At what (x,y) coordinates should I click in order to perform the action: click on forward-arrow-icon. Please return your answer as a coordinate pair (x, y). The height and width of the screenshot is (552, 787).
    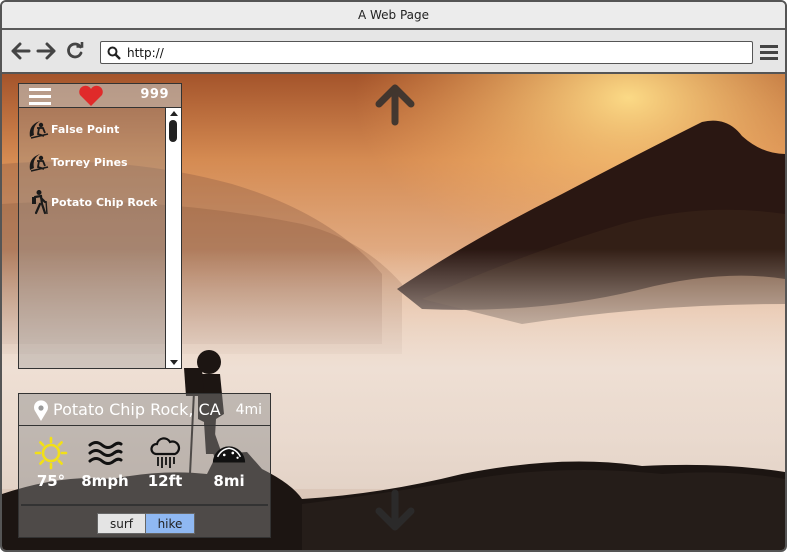
    Looking at the image, I should click on (46, 51).